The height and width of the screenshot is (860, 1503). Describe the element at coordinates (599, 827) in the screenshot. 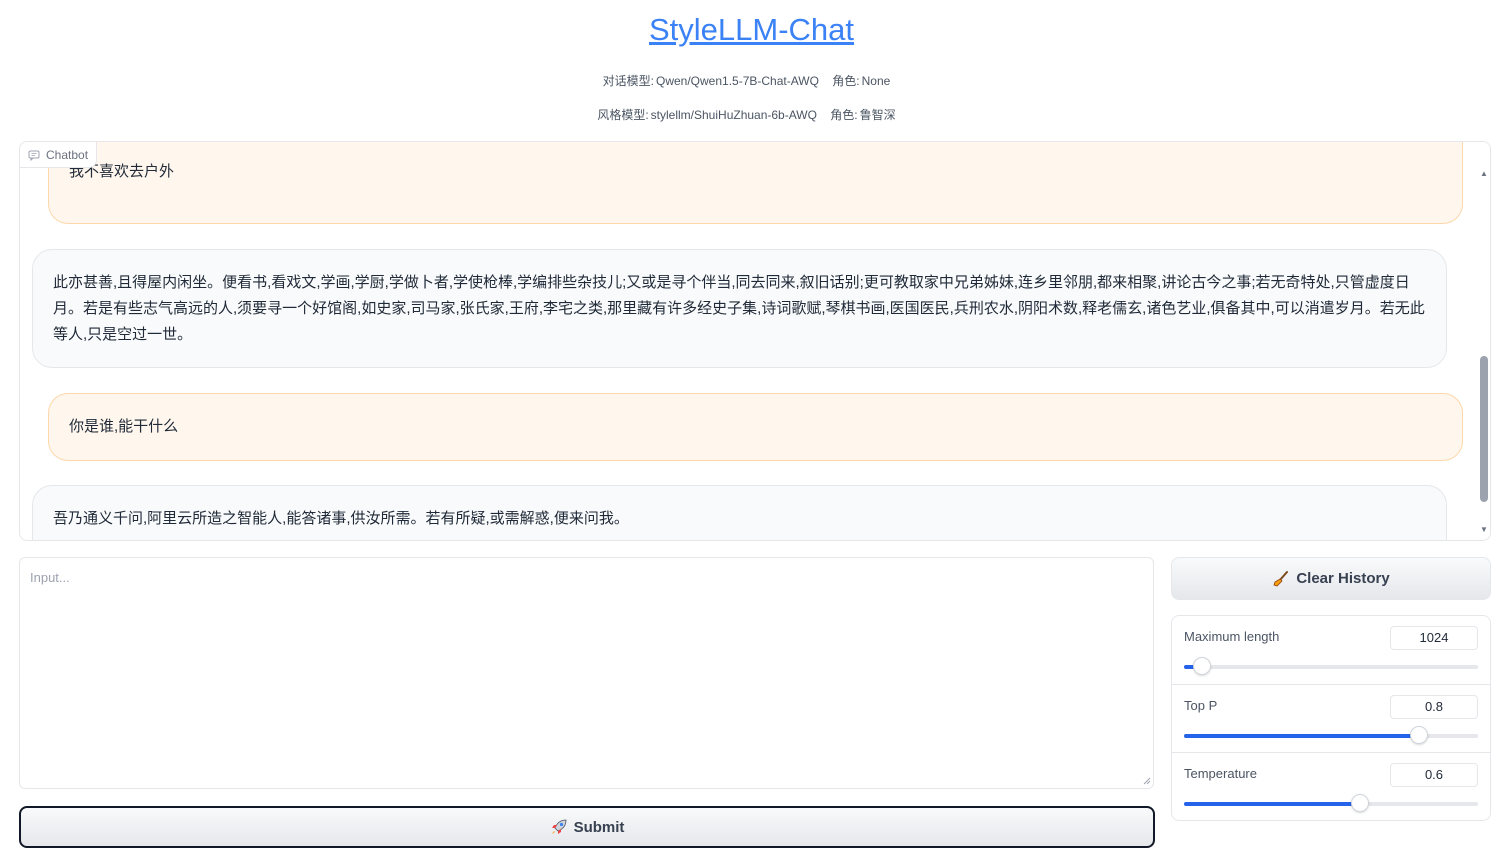

I see `submit-label: Submit` at that location.